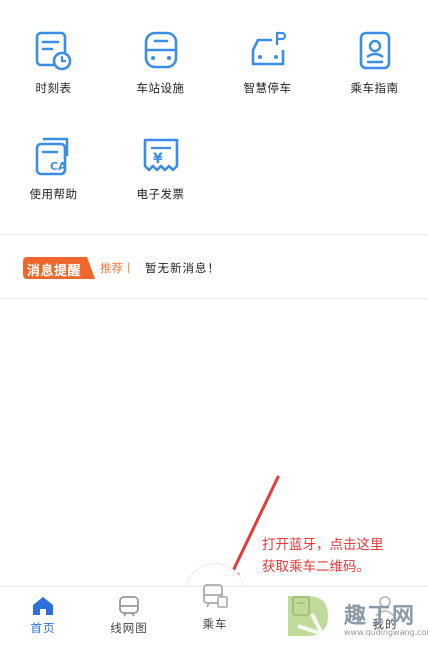 The width and height of the screenshot is (428, 646). I want to click on annotation-text: 打开蓝牙，点击这里 获取乘车二维码。, so click(345, 556).